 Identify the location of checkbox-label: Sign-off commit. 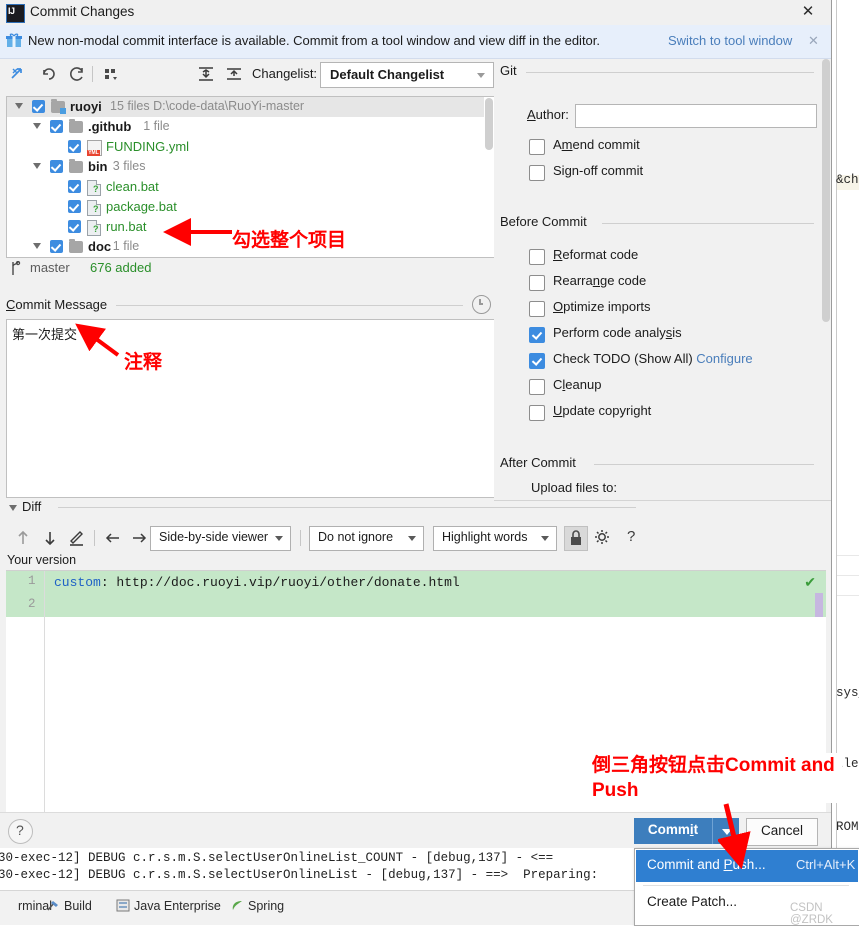
(598, 170).